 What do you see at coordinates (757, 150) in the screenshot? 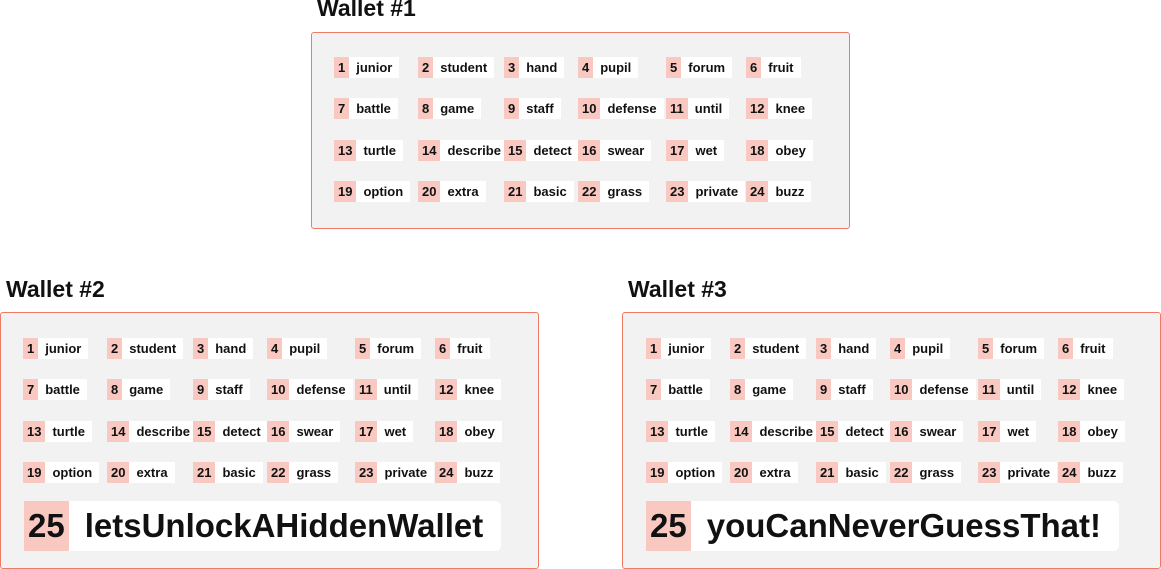
I see `seed-word-number: 18` at bounding box center [757, 150].